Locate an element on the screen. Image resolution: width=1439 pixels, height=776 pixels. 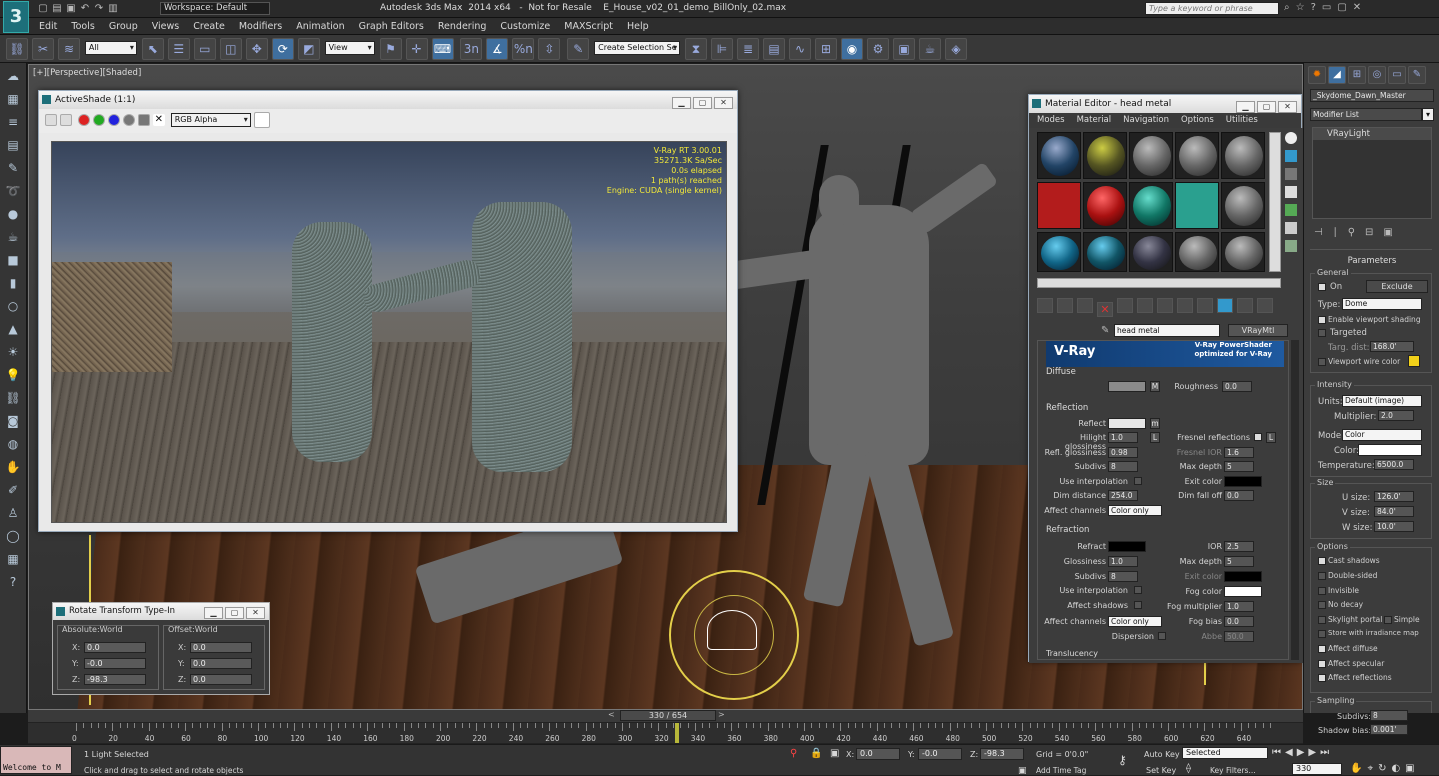
x-coord-input: 0.0 is located at coordinates (878, 754).